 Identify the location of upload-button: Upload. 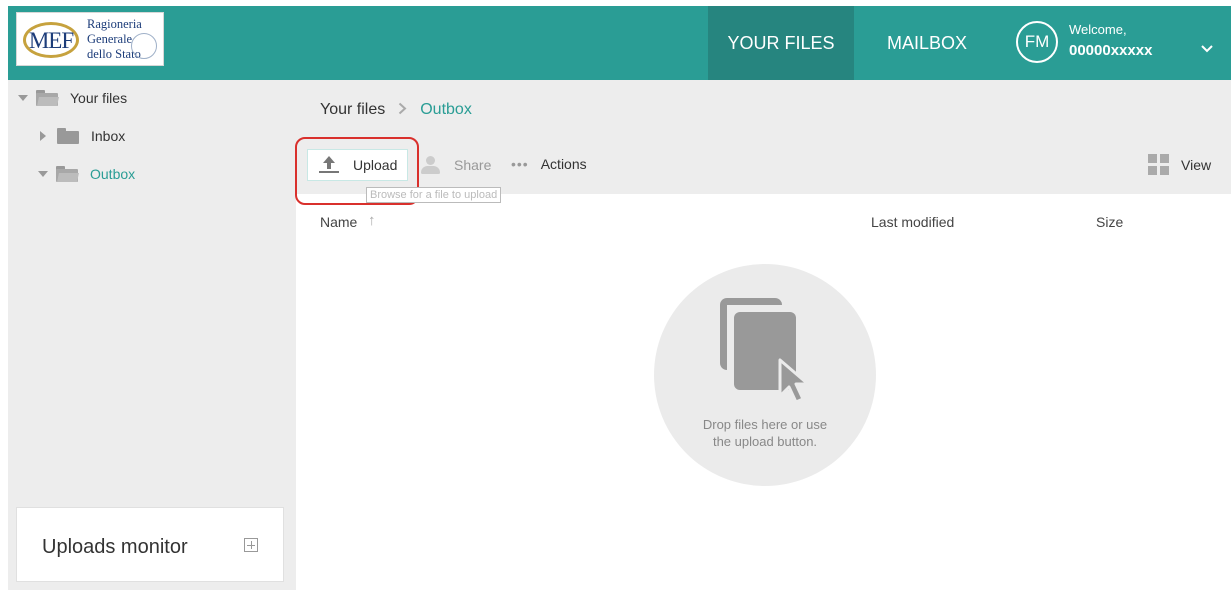
(357, 165).